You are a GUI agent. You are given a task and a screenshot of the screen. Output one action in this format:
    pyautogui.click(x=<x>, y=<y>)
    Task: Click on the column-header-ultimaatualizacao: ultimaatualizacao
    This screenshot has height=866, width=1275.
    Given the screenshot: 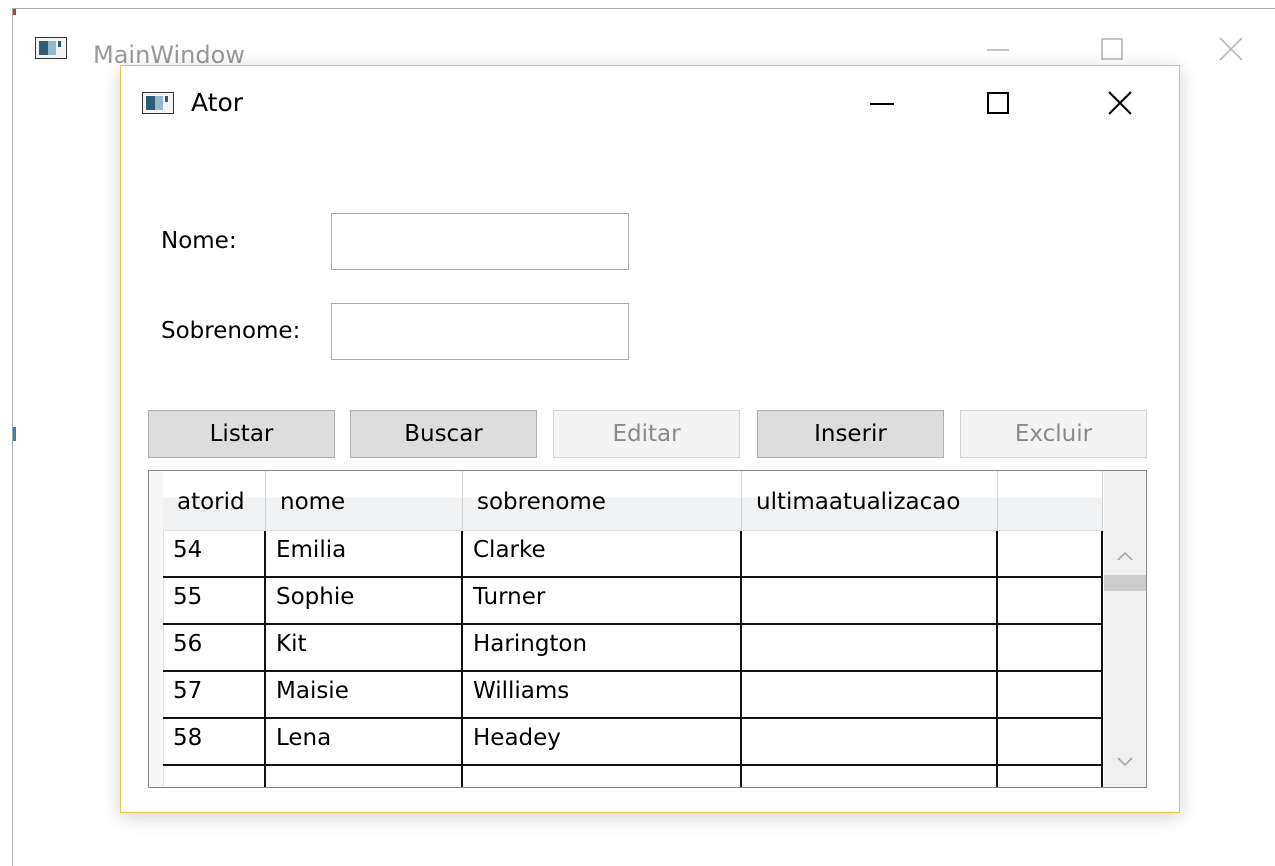 What is the action you would take?
    pyautogui.click(x=870, y=501)
    